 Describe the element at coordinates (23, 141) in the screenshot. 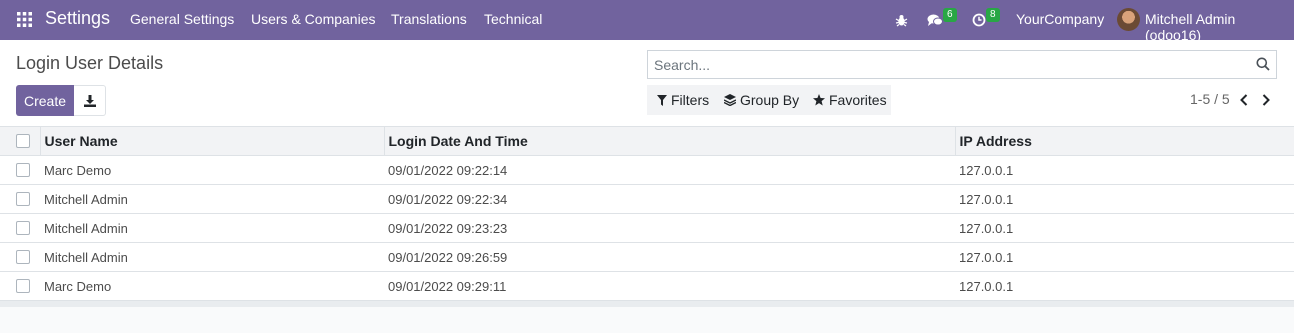

I see `select-all-checkbox` at that location.